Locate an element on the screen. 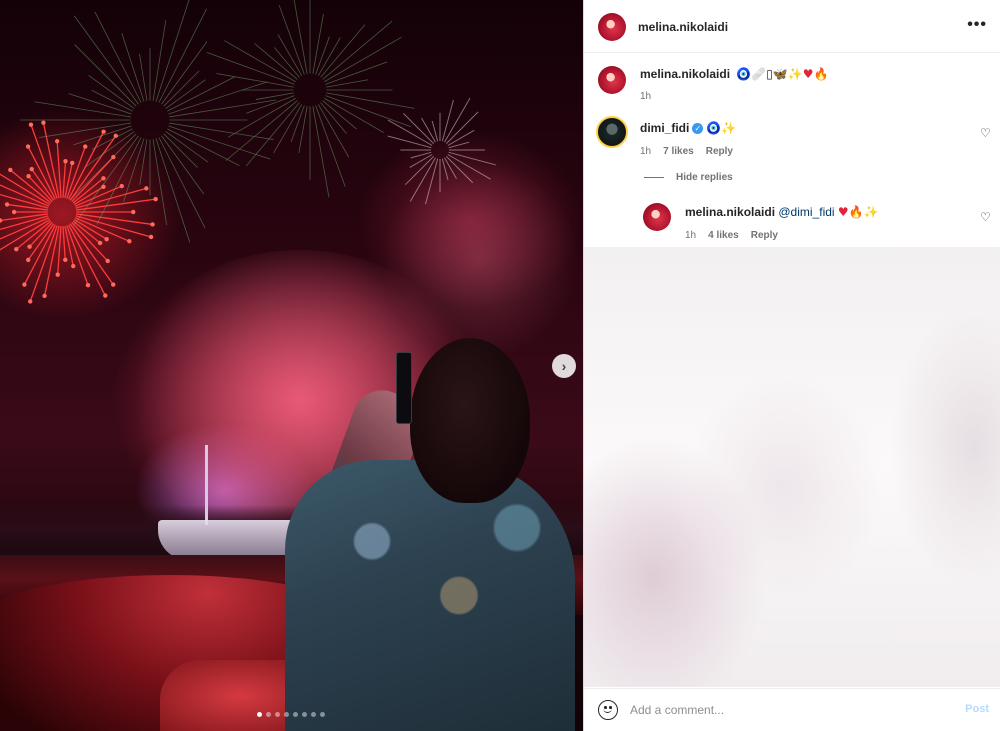 Image resolution: width=1000 pixels, height=731 pixels. comment-likes: 7 likes is located at coordinates (678, 151).